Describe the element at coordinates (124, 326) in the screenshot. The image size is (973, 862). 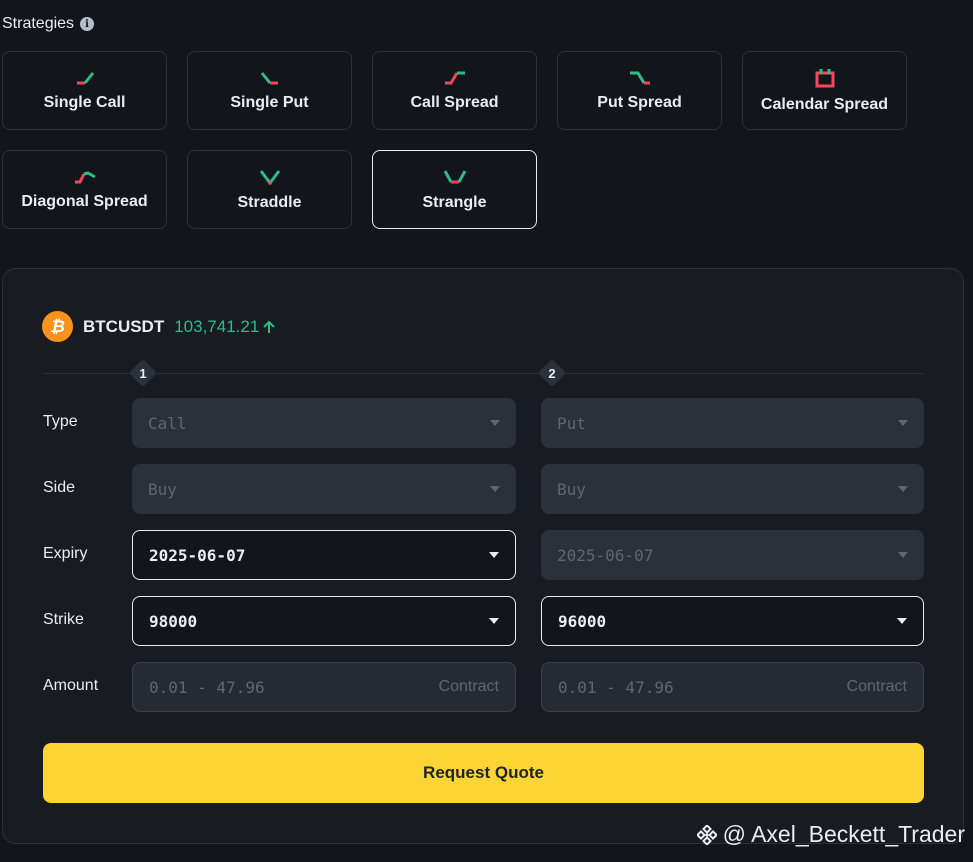
I see `ticker-symbol: BTCUSDT` at that location.